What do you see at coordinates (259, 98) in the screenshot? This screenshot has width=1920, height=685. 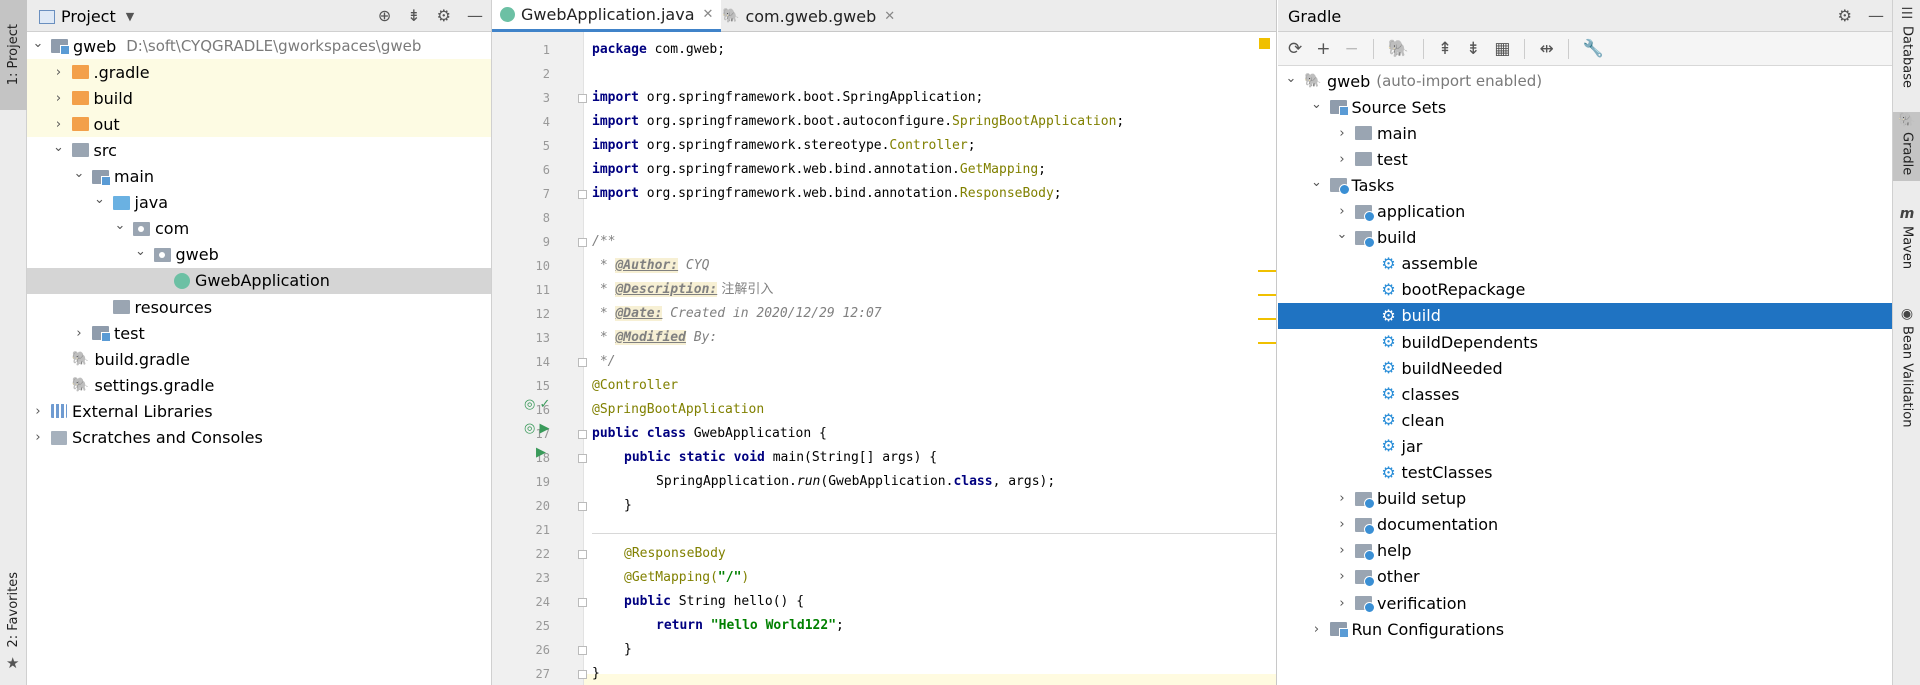 I see `project-tree-item: › build` at bounding box center [259, 98].